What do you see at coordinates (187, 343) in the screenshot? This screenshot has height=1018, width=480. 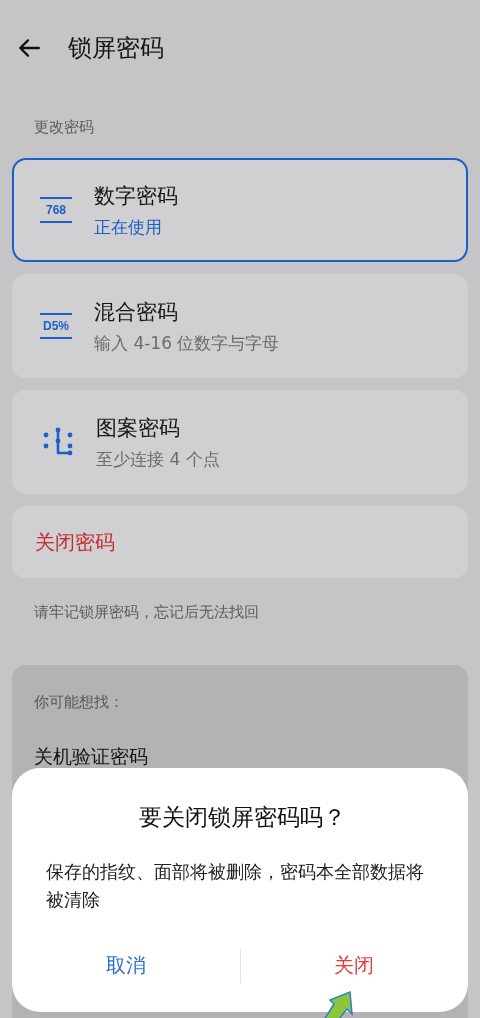 I see `option-subtitle: 输入 4-16 位数字与字母` at bounding box center [187, 343].